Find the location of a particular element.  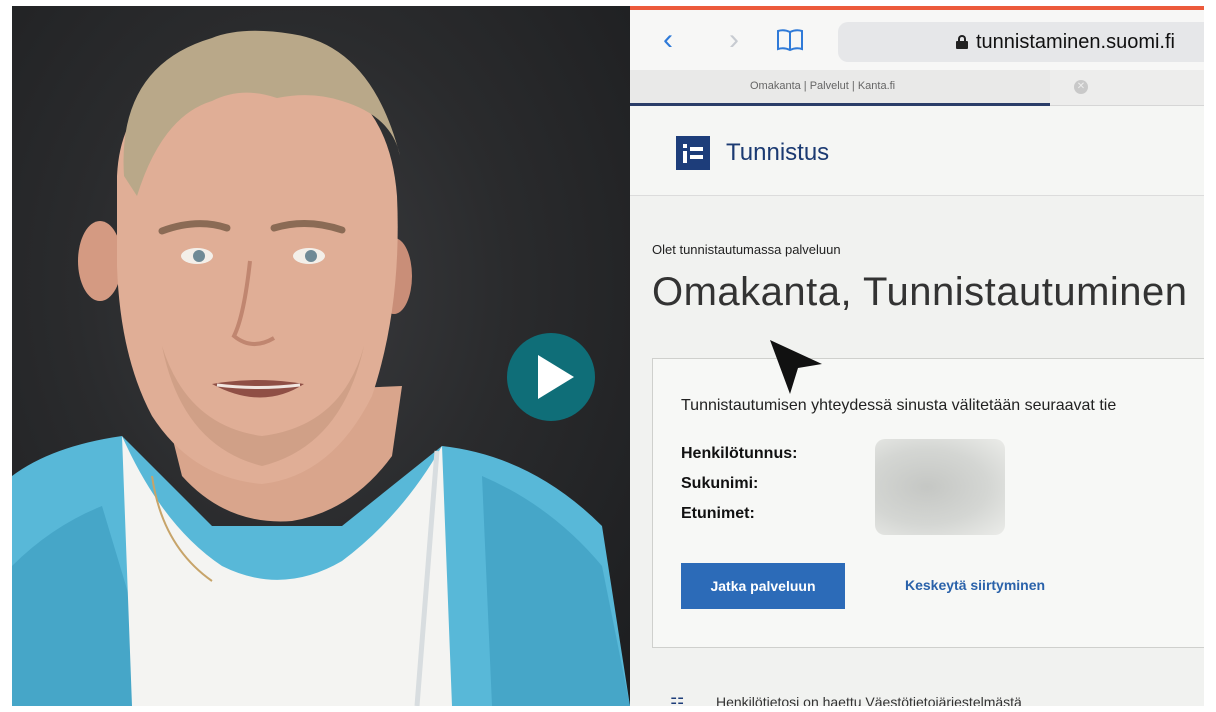

close-icon: ✕ is located at coordinates (1081, 87).